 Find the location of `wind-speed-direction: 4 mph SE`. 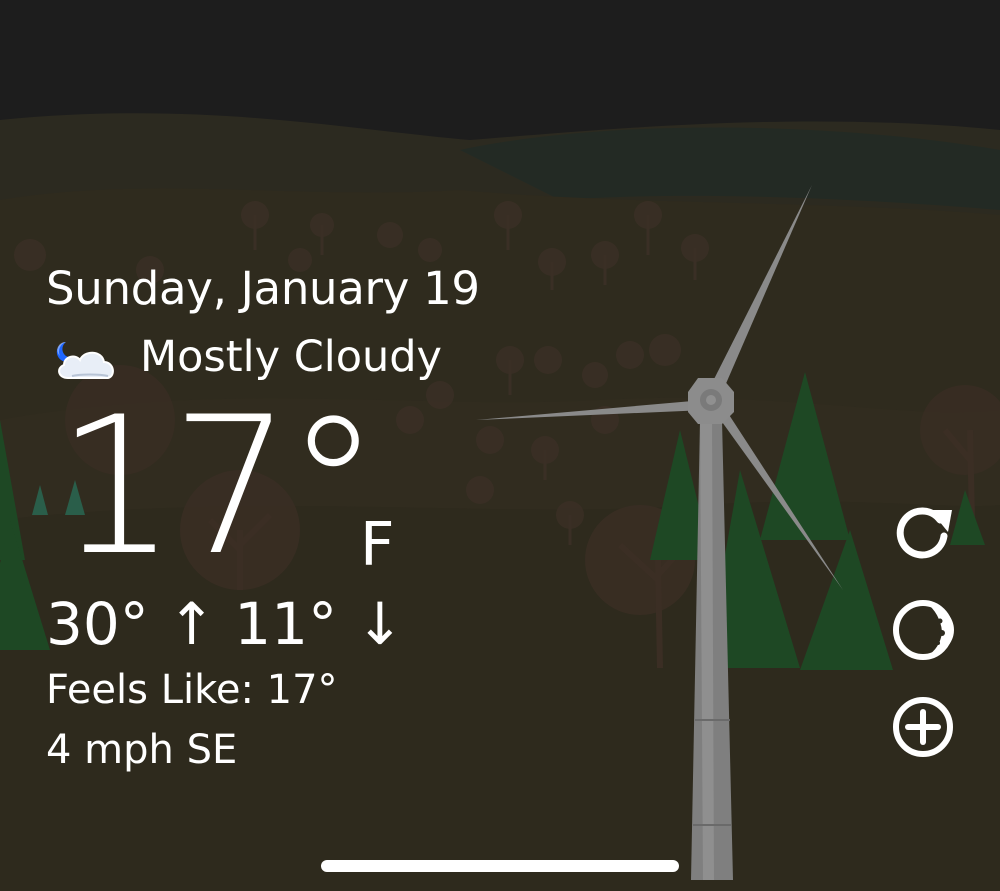

wind-speed-direction: 4 mph SE is located at coordinates (142, 750).